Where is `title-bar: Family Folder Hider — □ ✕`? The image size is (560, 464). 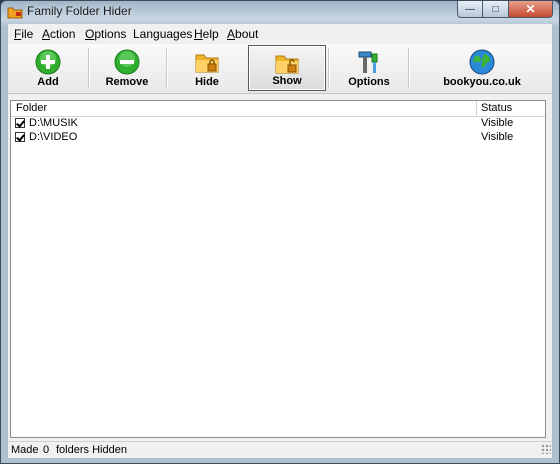 title-bar: Family Folder Hider — □ ✕ is located at coordinates (280, 12).